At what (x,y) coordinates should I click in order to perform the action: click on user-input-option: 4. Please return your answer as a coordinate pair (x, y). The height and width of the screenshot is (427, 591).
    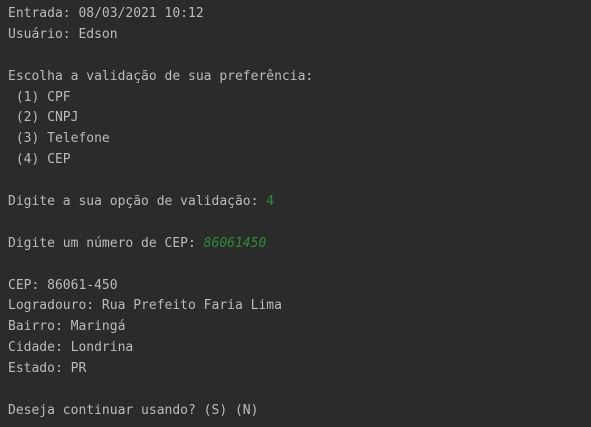
    Looking at the image, I should click on (270, 202).